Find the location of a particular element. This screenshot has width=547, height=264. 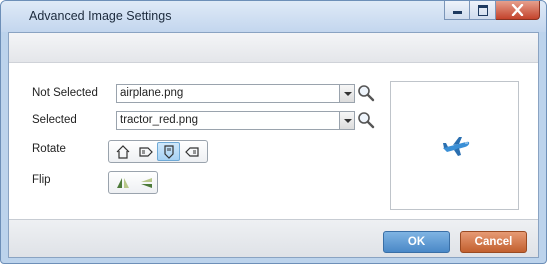

rotate-right-icon is located at coordinates (145, 151).